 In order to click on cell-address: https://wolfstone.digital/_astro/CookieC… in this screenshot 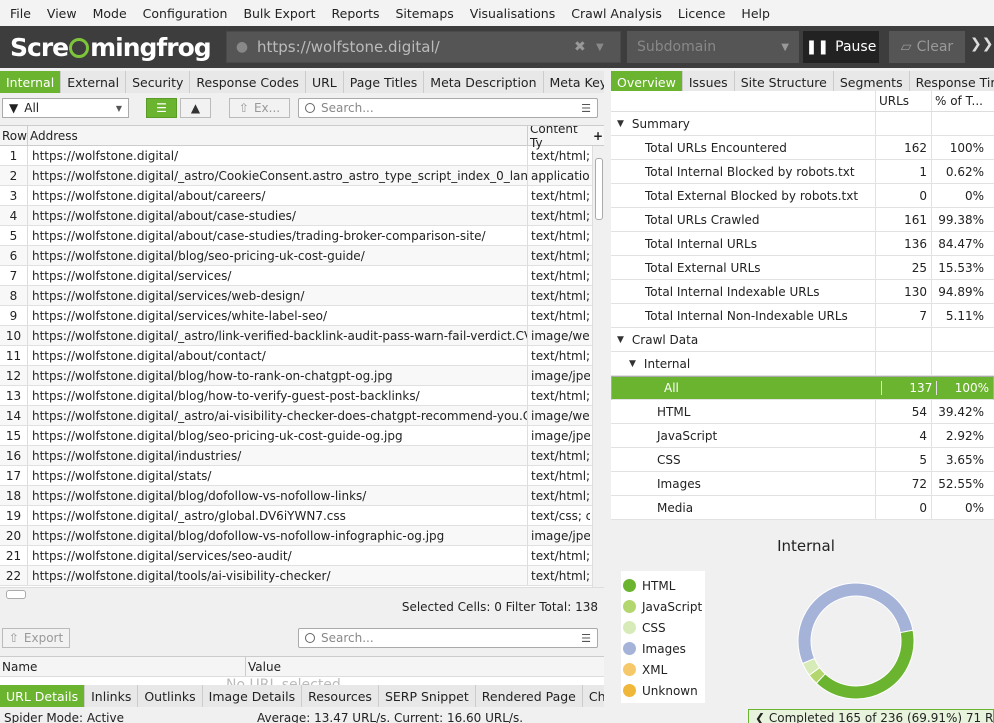, I will do `click(278, 175)`.